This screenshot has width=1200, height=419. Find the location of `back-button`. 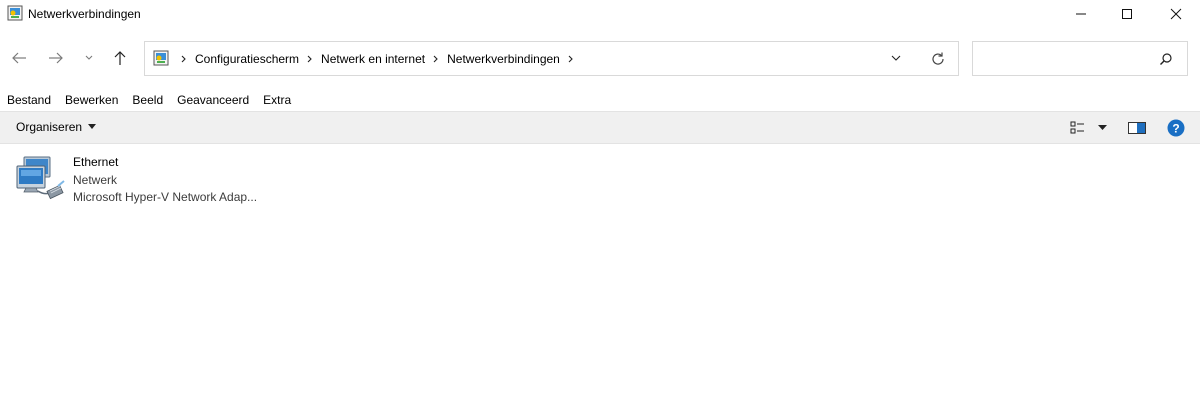

back-button is located at coordinates (19, 58).